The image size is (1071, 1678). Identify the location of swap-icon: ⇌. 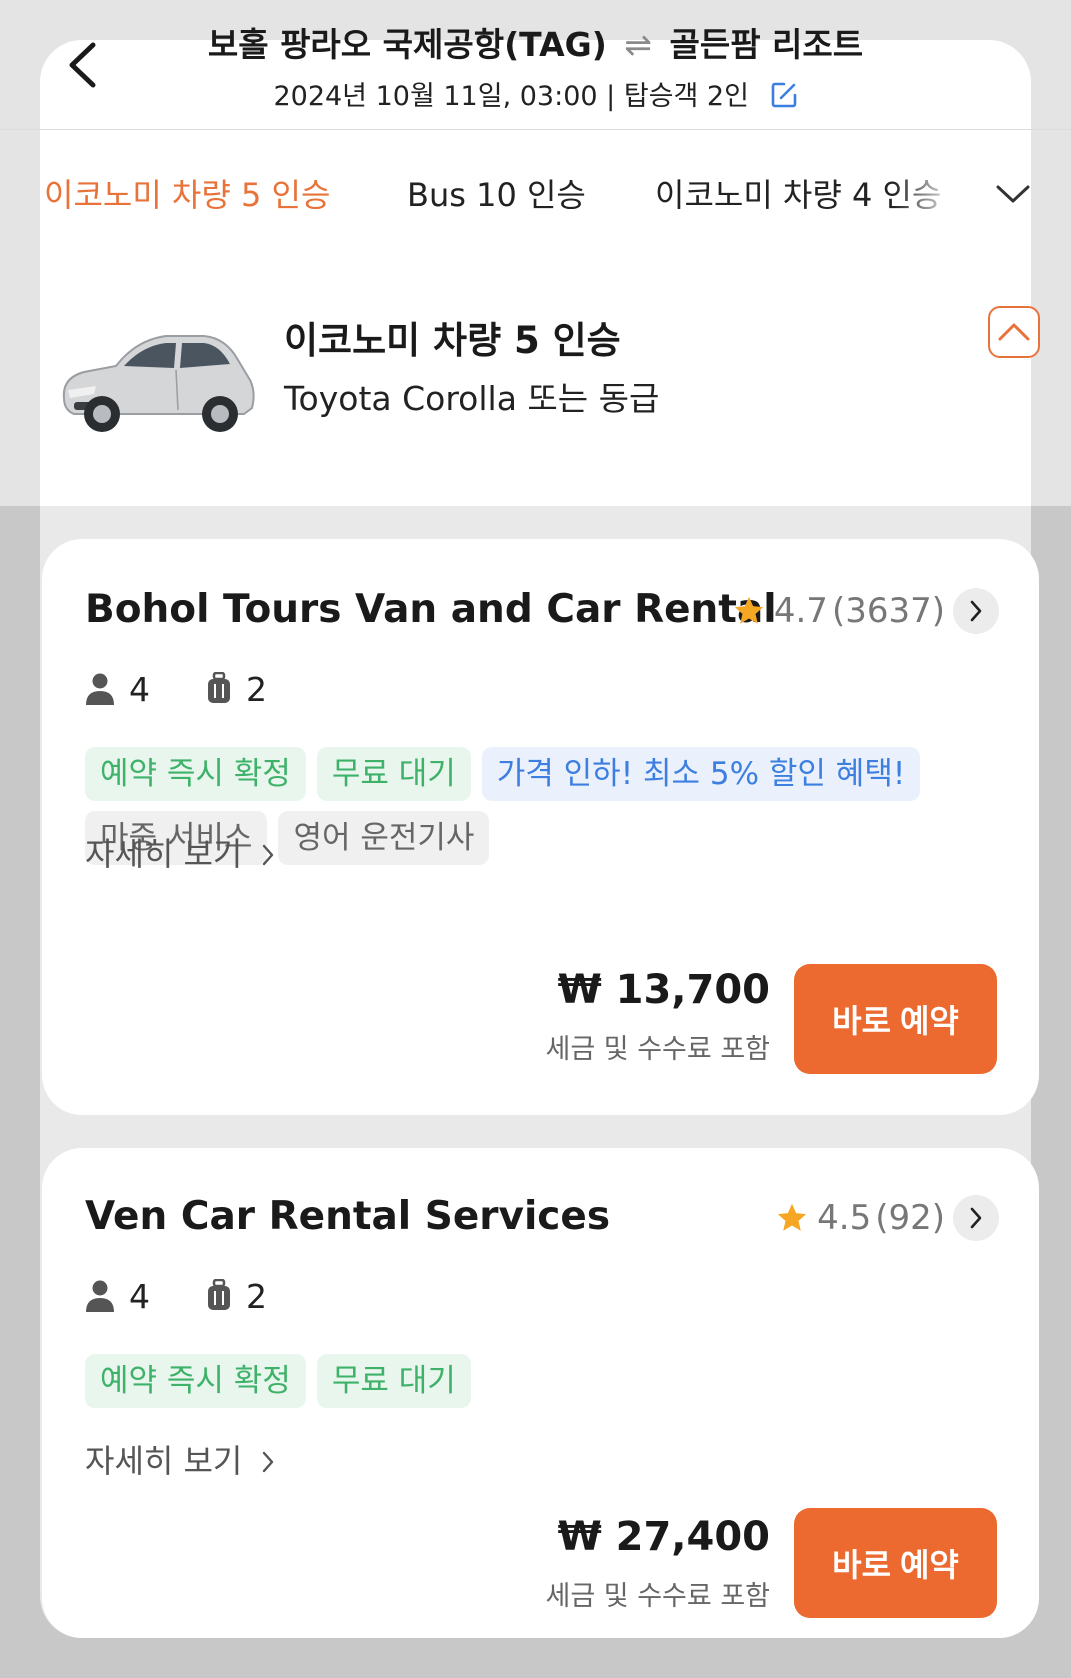
(638, 44).